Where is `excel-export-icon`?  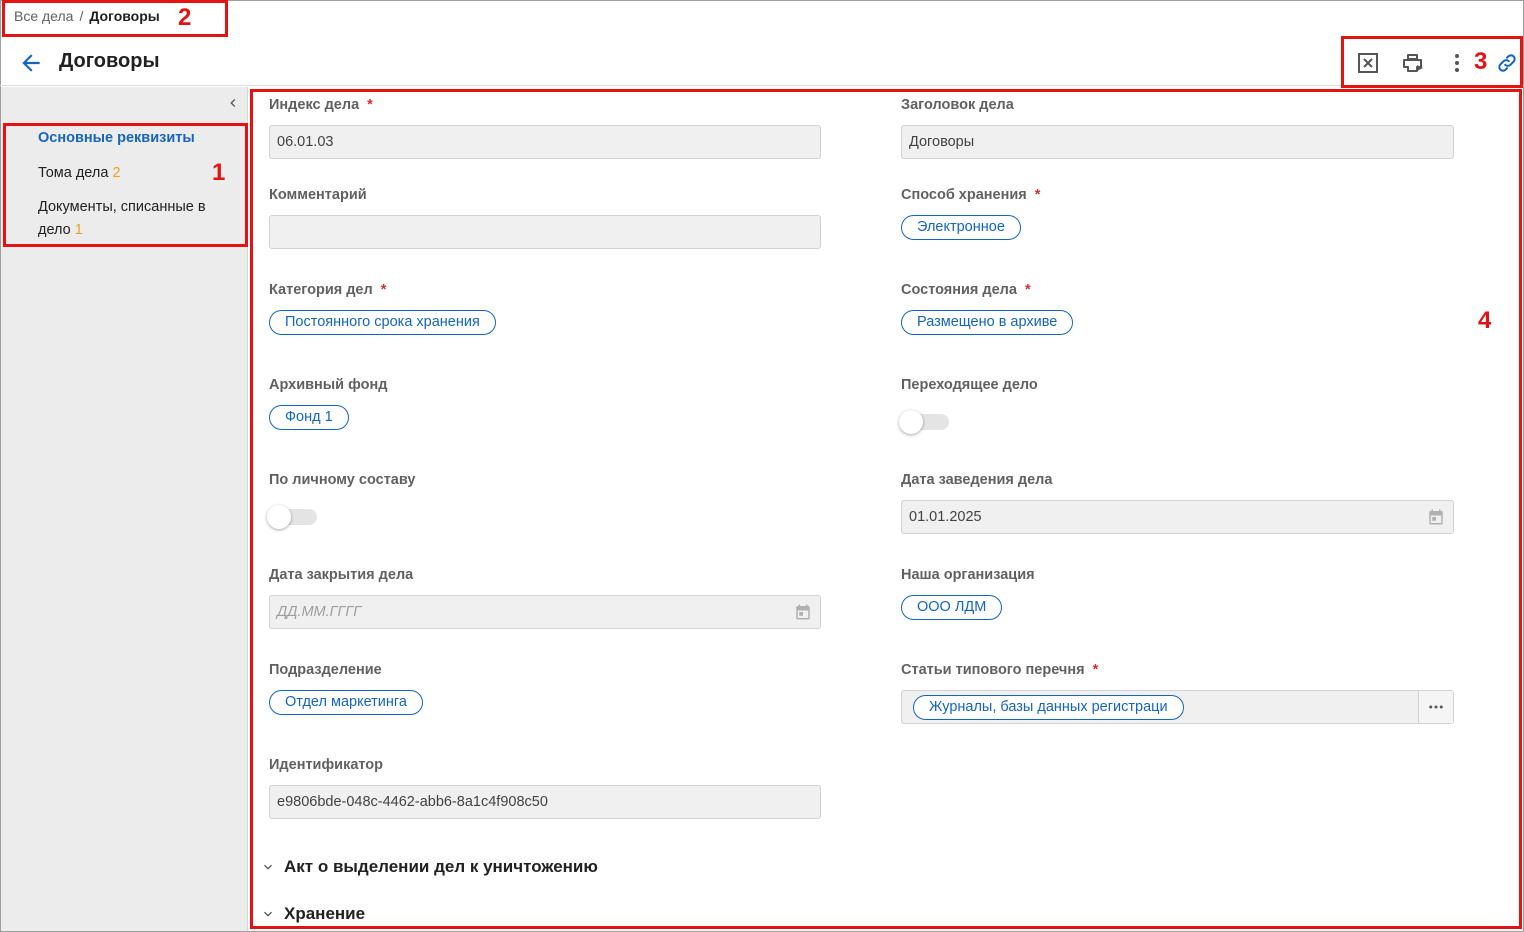 excel-export-icon is located at coordinates (1368, 63).